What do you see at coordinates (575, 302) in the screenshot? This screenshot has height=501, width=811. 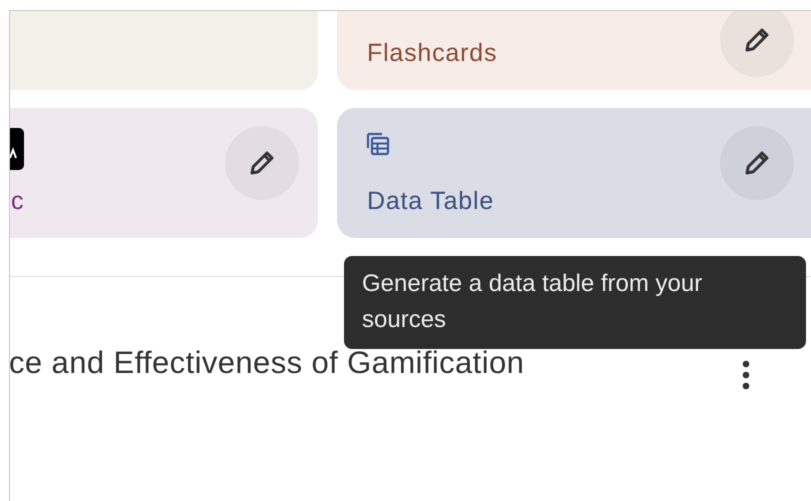 I see `tooltip: Generate a data table from your sources` at bounding box center [575, 302].